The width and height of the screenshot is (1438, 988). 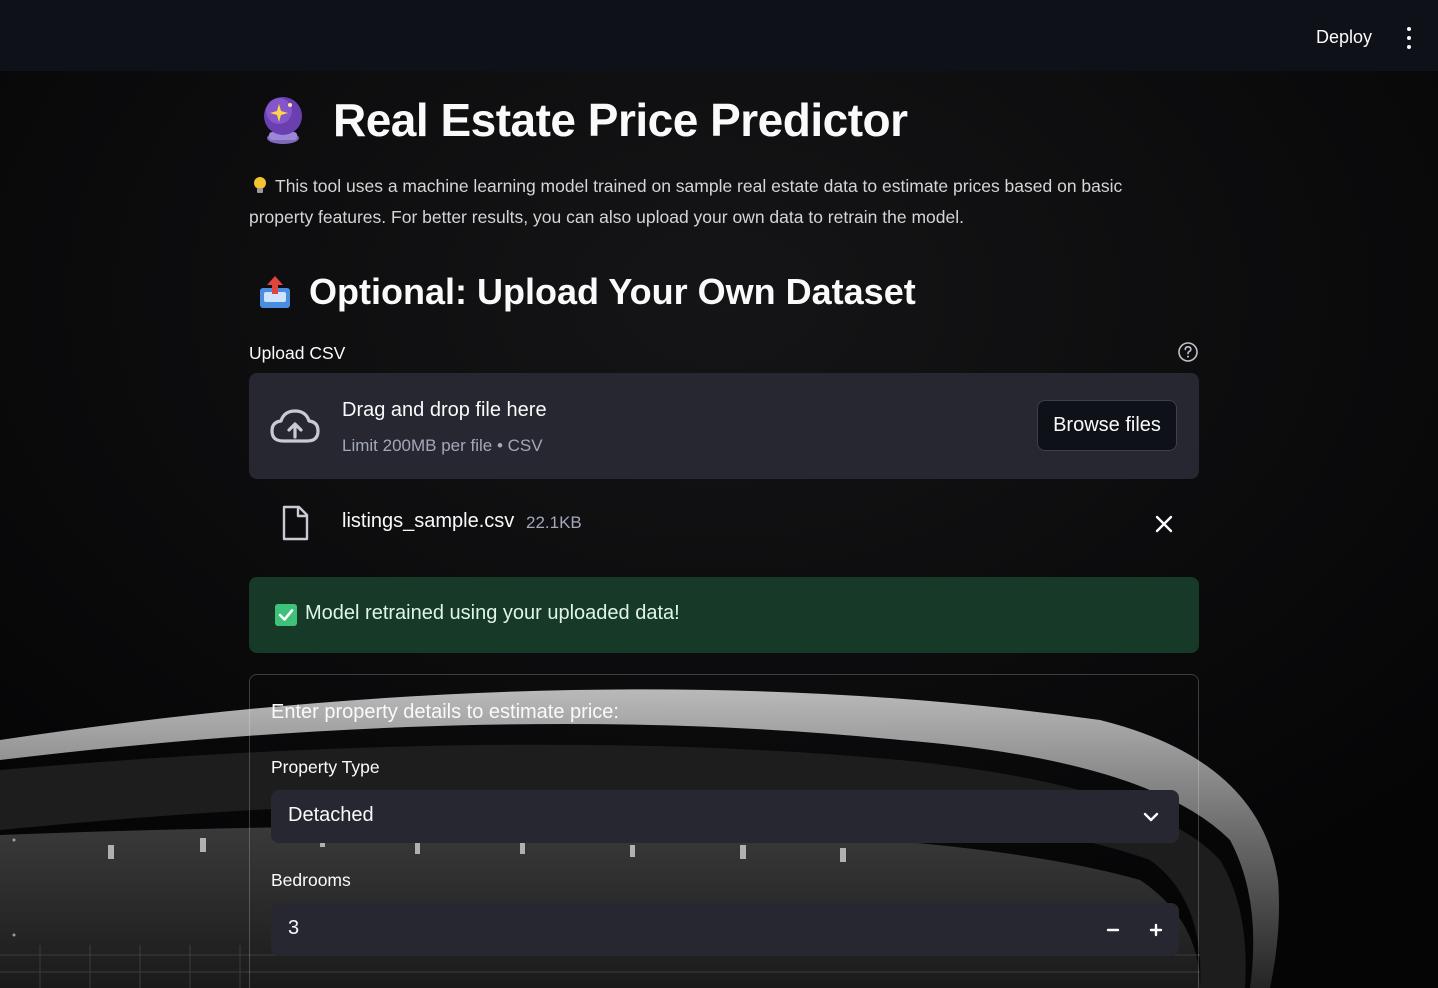 I want to click on decrement-button, so click(x=1113, y=930).